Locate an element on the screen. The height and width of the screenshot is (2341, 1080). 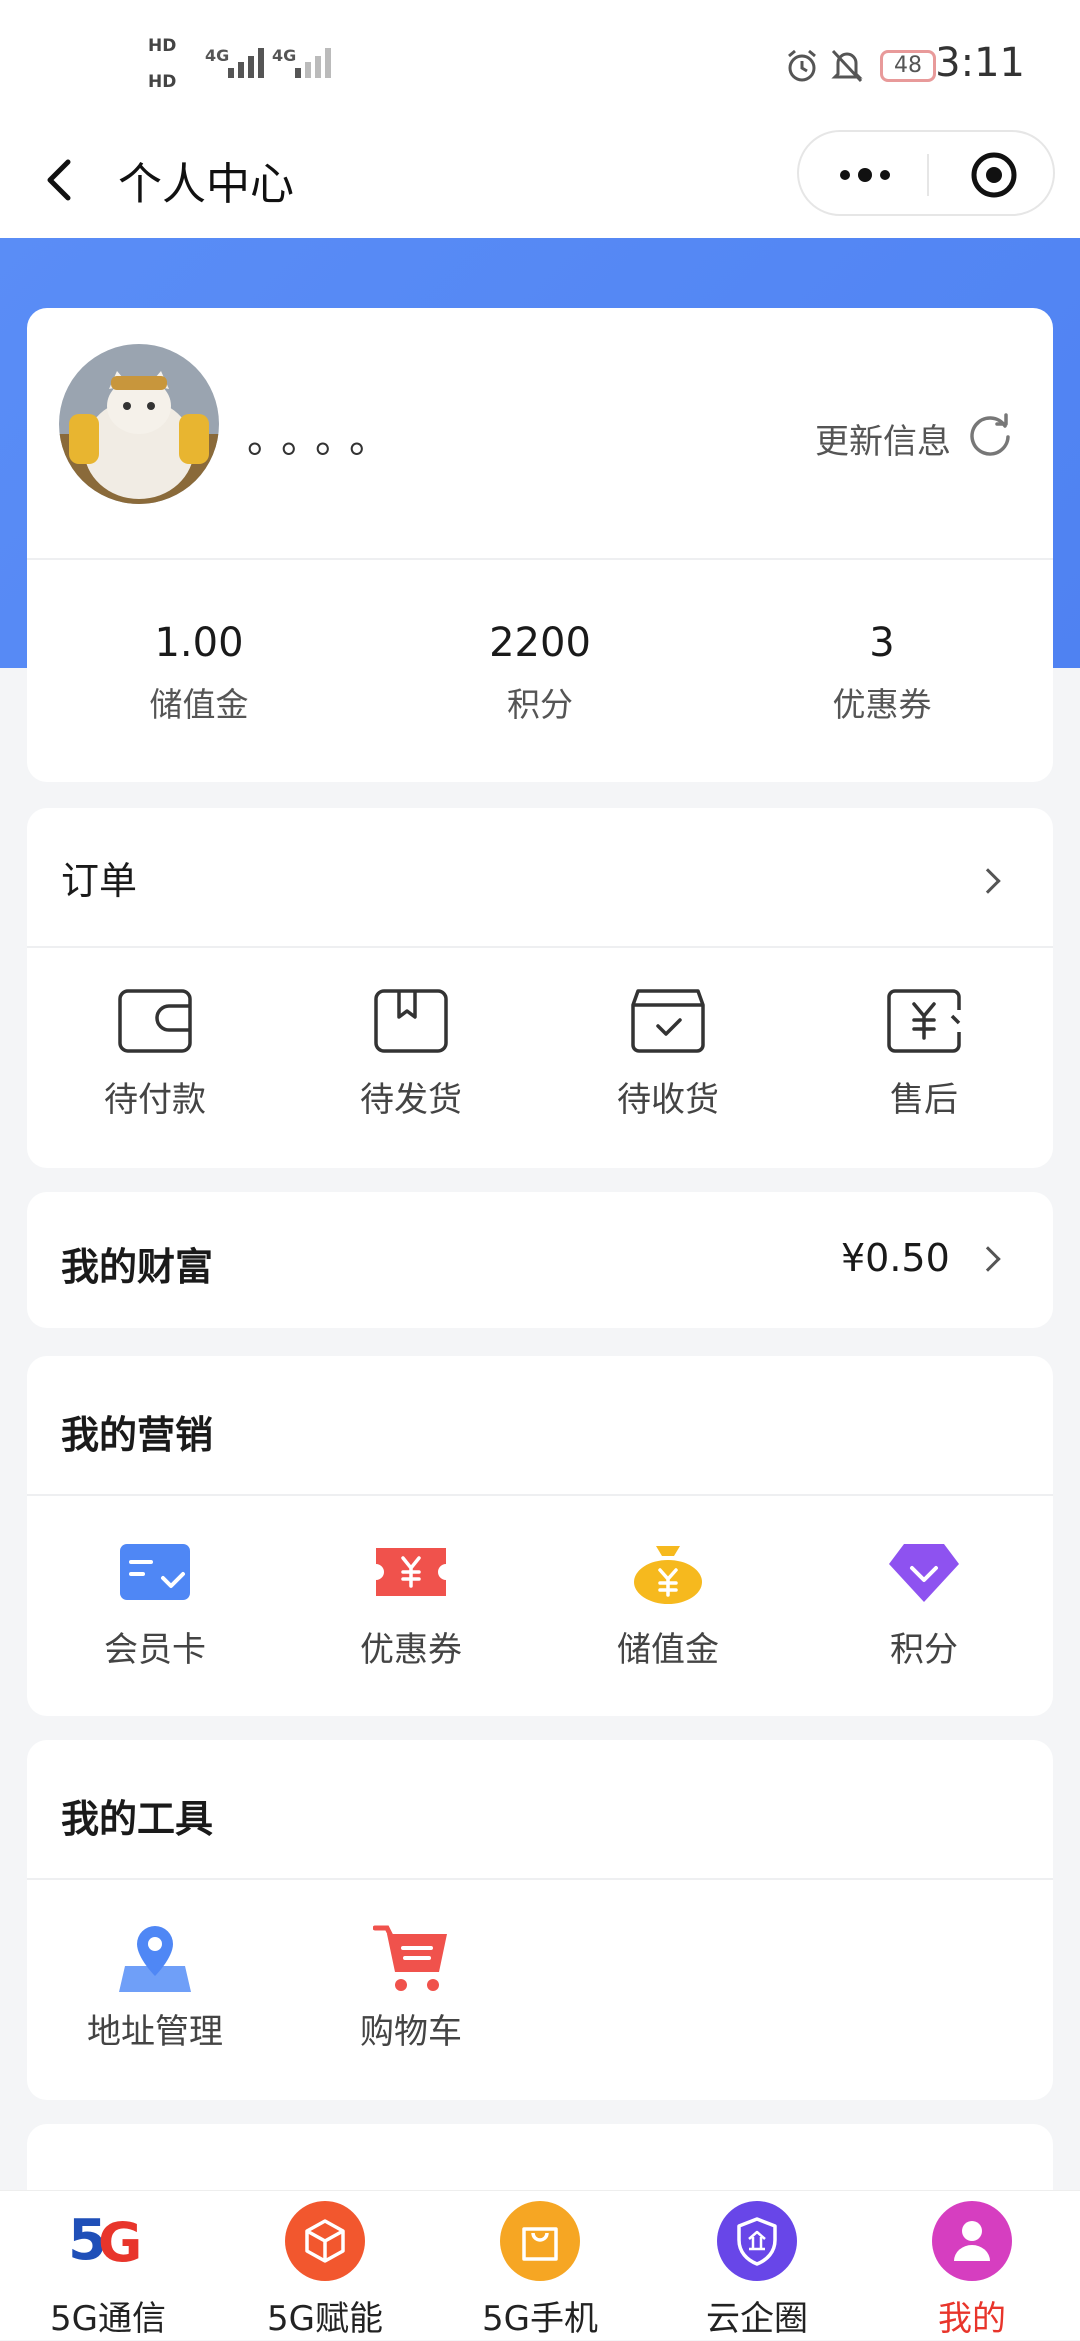
tool-label: 购物车 is located at coordinates (411, 2032).